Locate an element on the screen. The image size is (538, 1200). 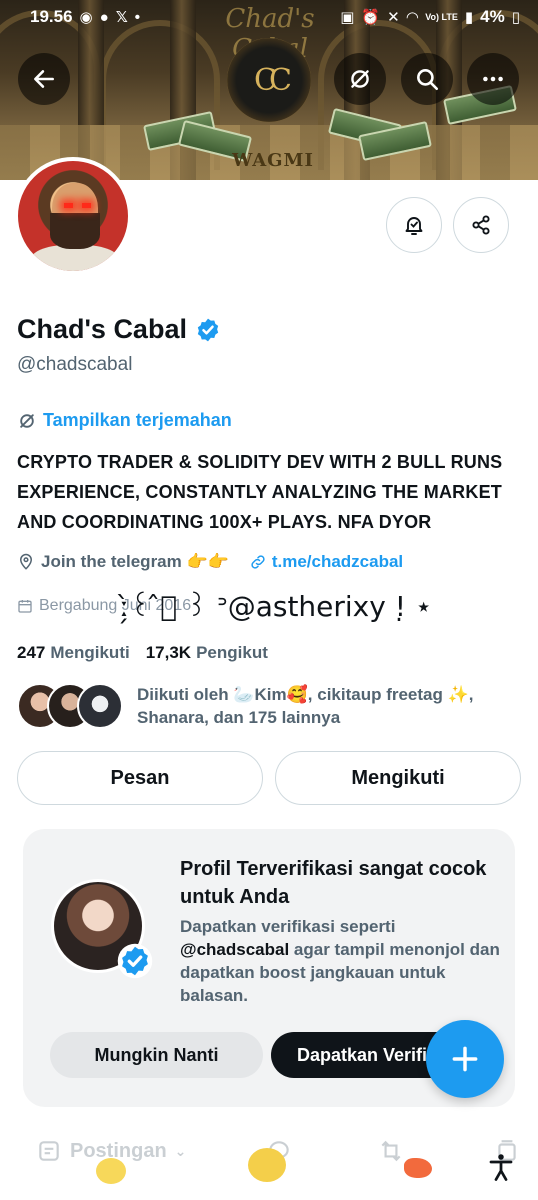
following-label: Mengikuti is located at coordinates (90, 652).